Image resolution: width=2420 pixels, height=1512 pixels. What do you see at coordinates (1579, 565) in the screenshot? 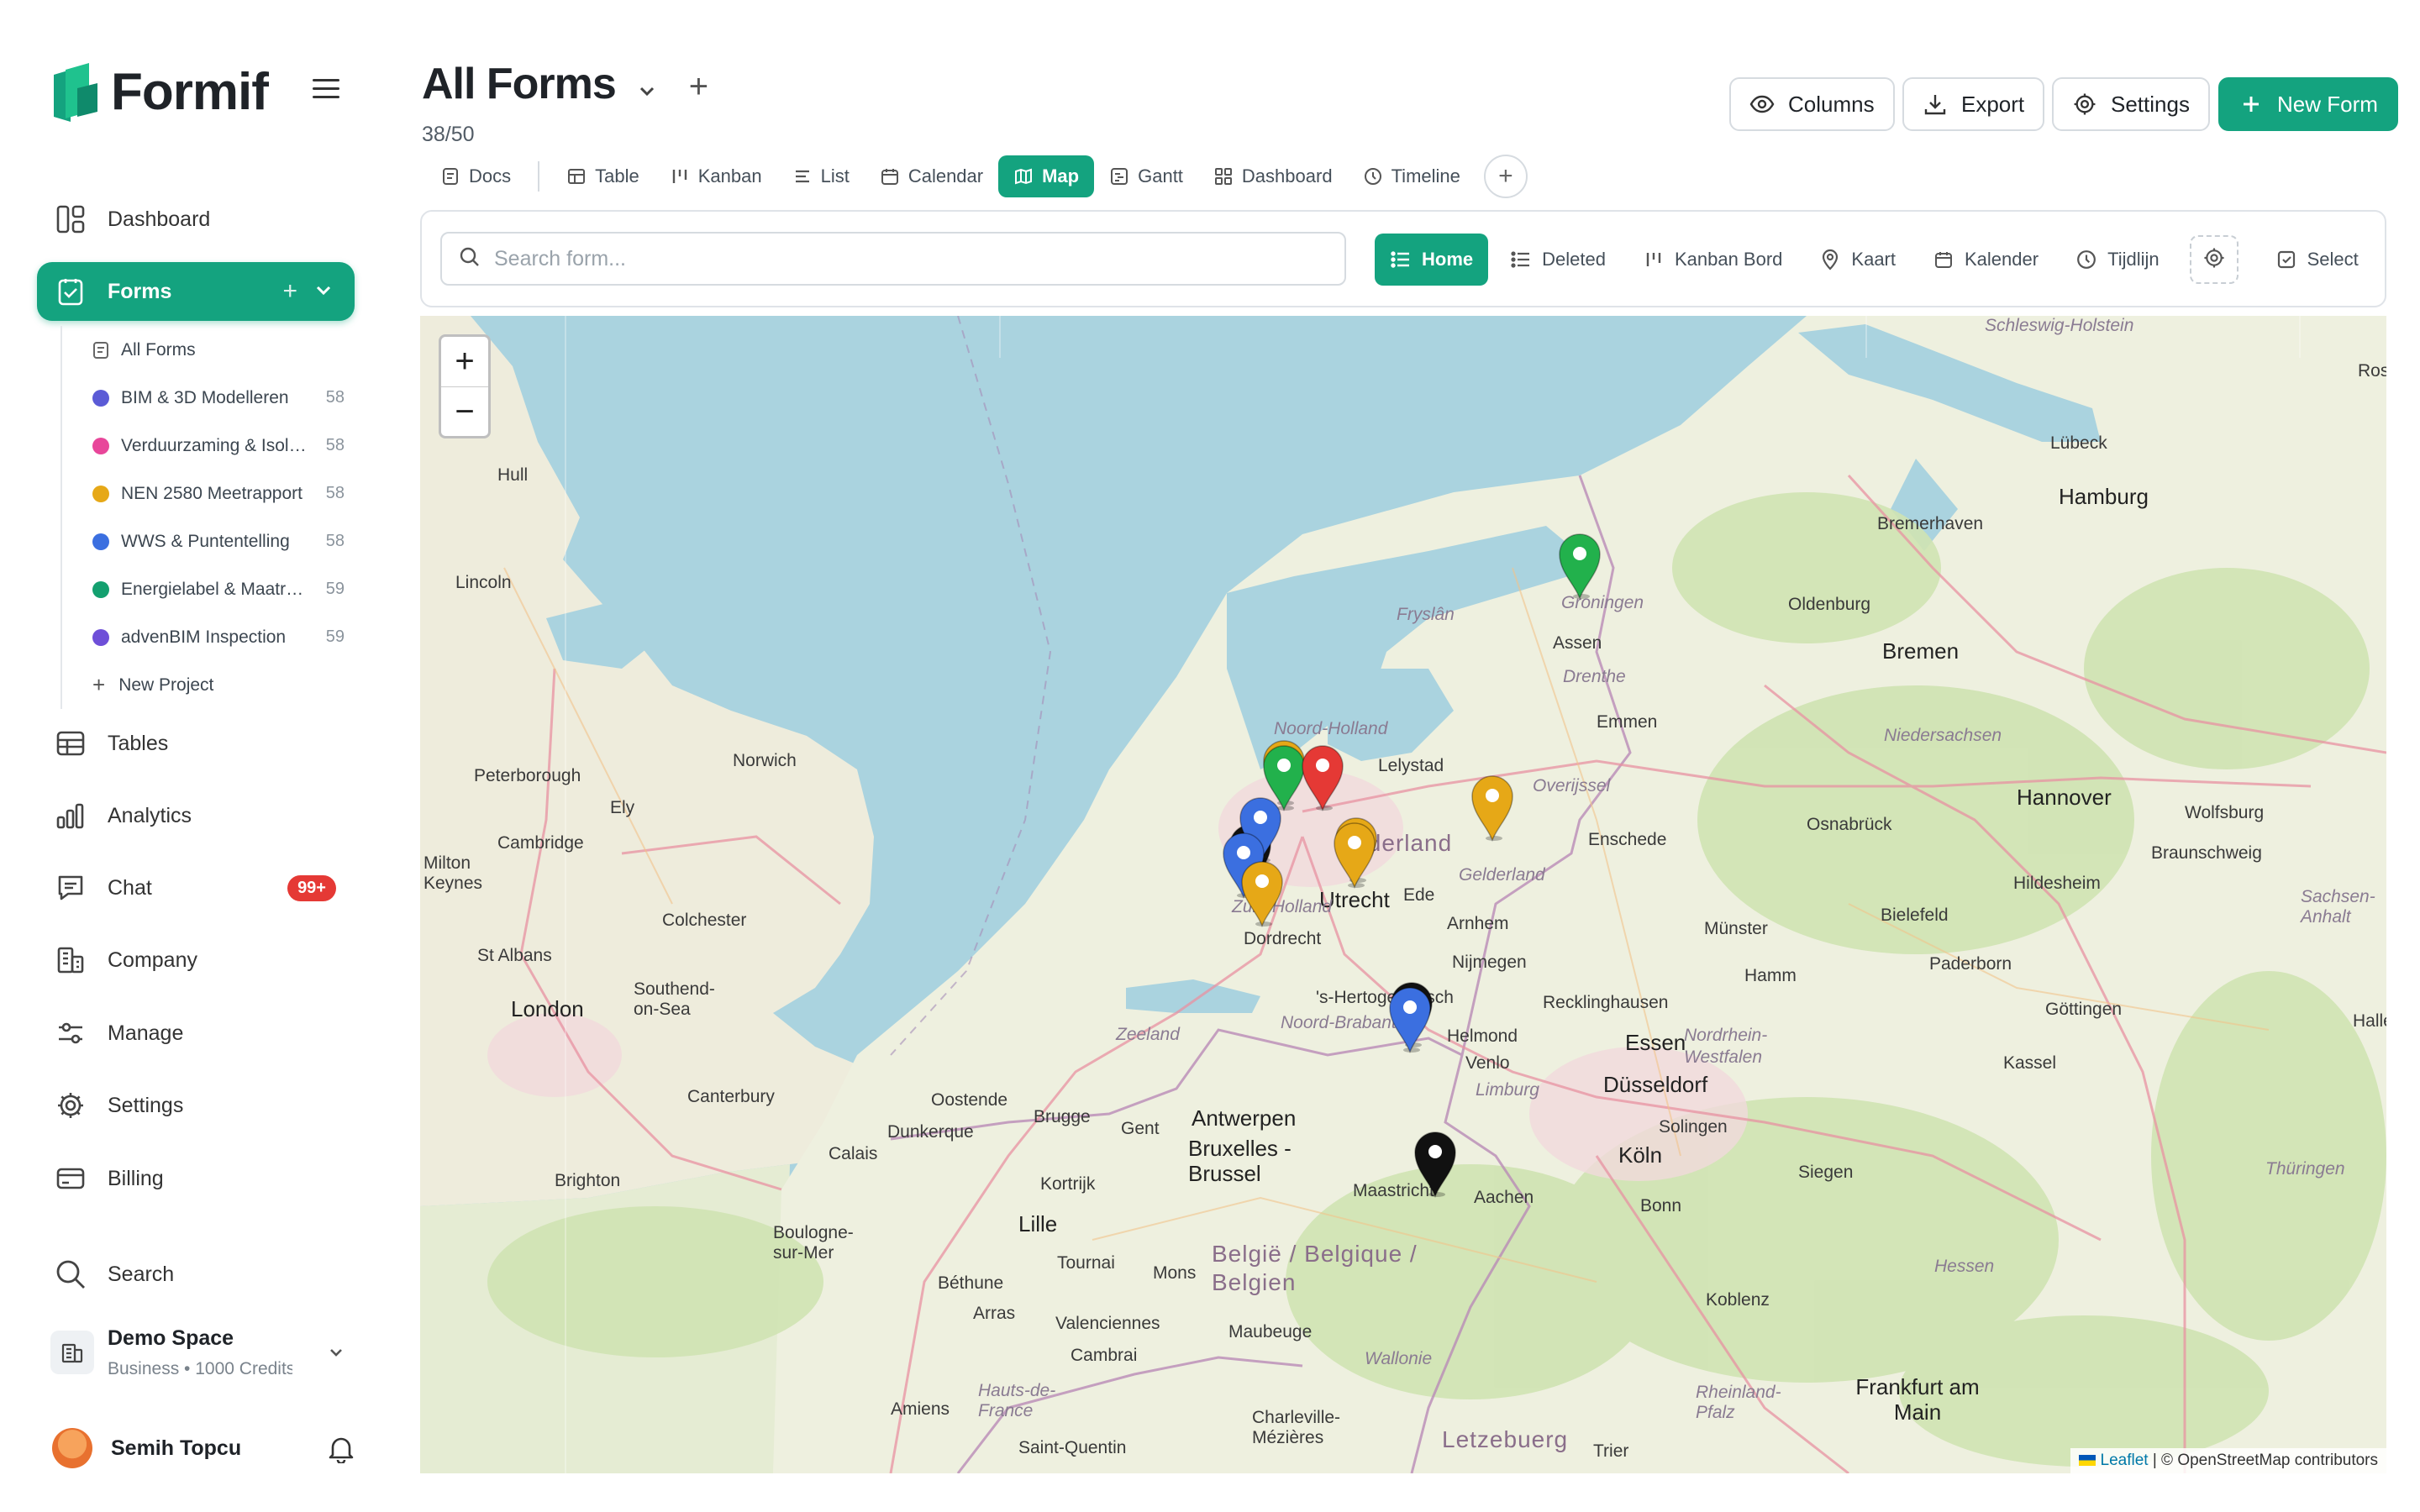
I see `map-marker-green` at bounding box center [1579, 565].